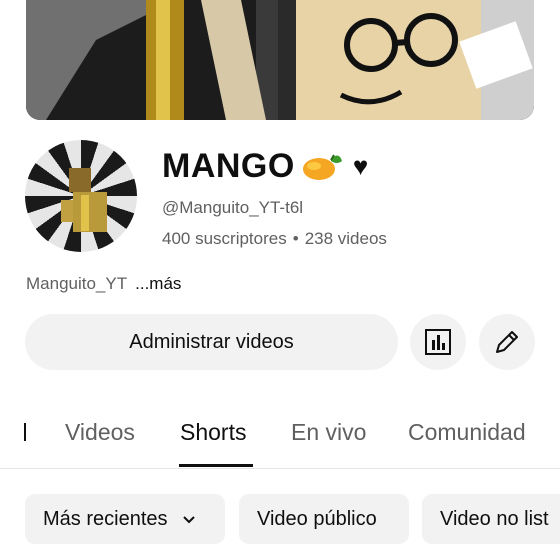  What do you see at coordinates (322, 167) in the screenshot?
I see `mango-icon` at bounding box center [322, 167].